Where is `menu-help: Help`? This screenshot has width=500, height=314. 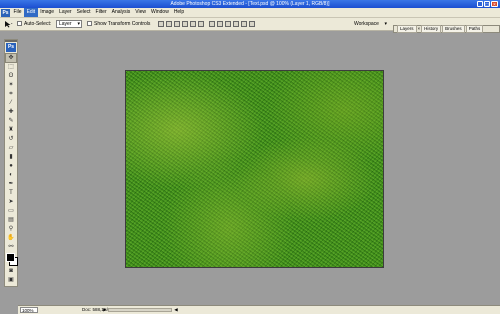
menu-help: Help is located at coordinates (178, 12).